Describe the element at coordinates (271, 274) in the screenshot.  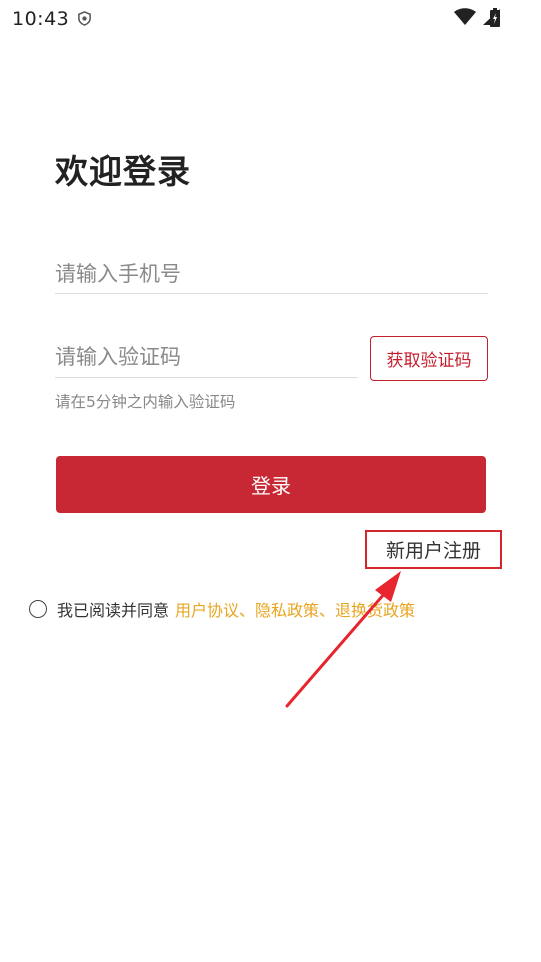
I see `phone-input` at that location.